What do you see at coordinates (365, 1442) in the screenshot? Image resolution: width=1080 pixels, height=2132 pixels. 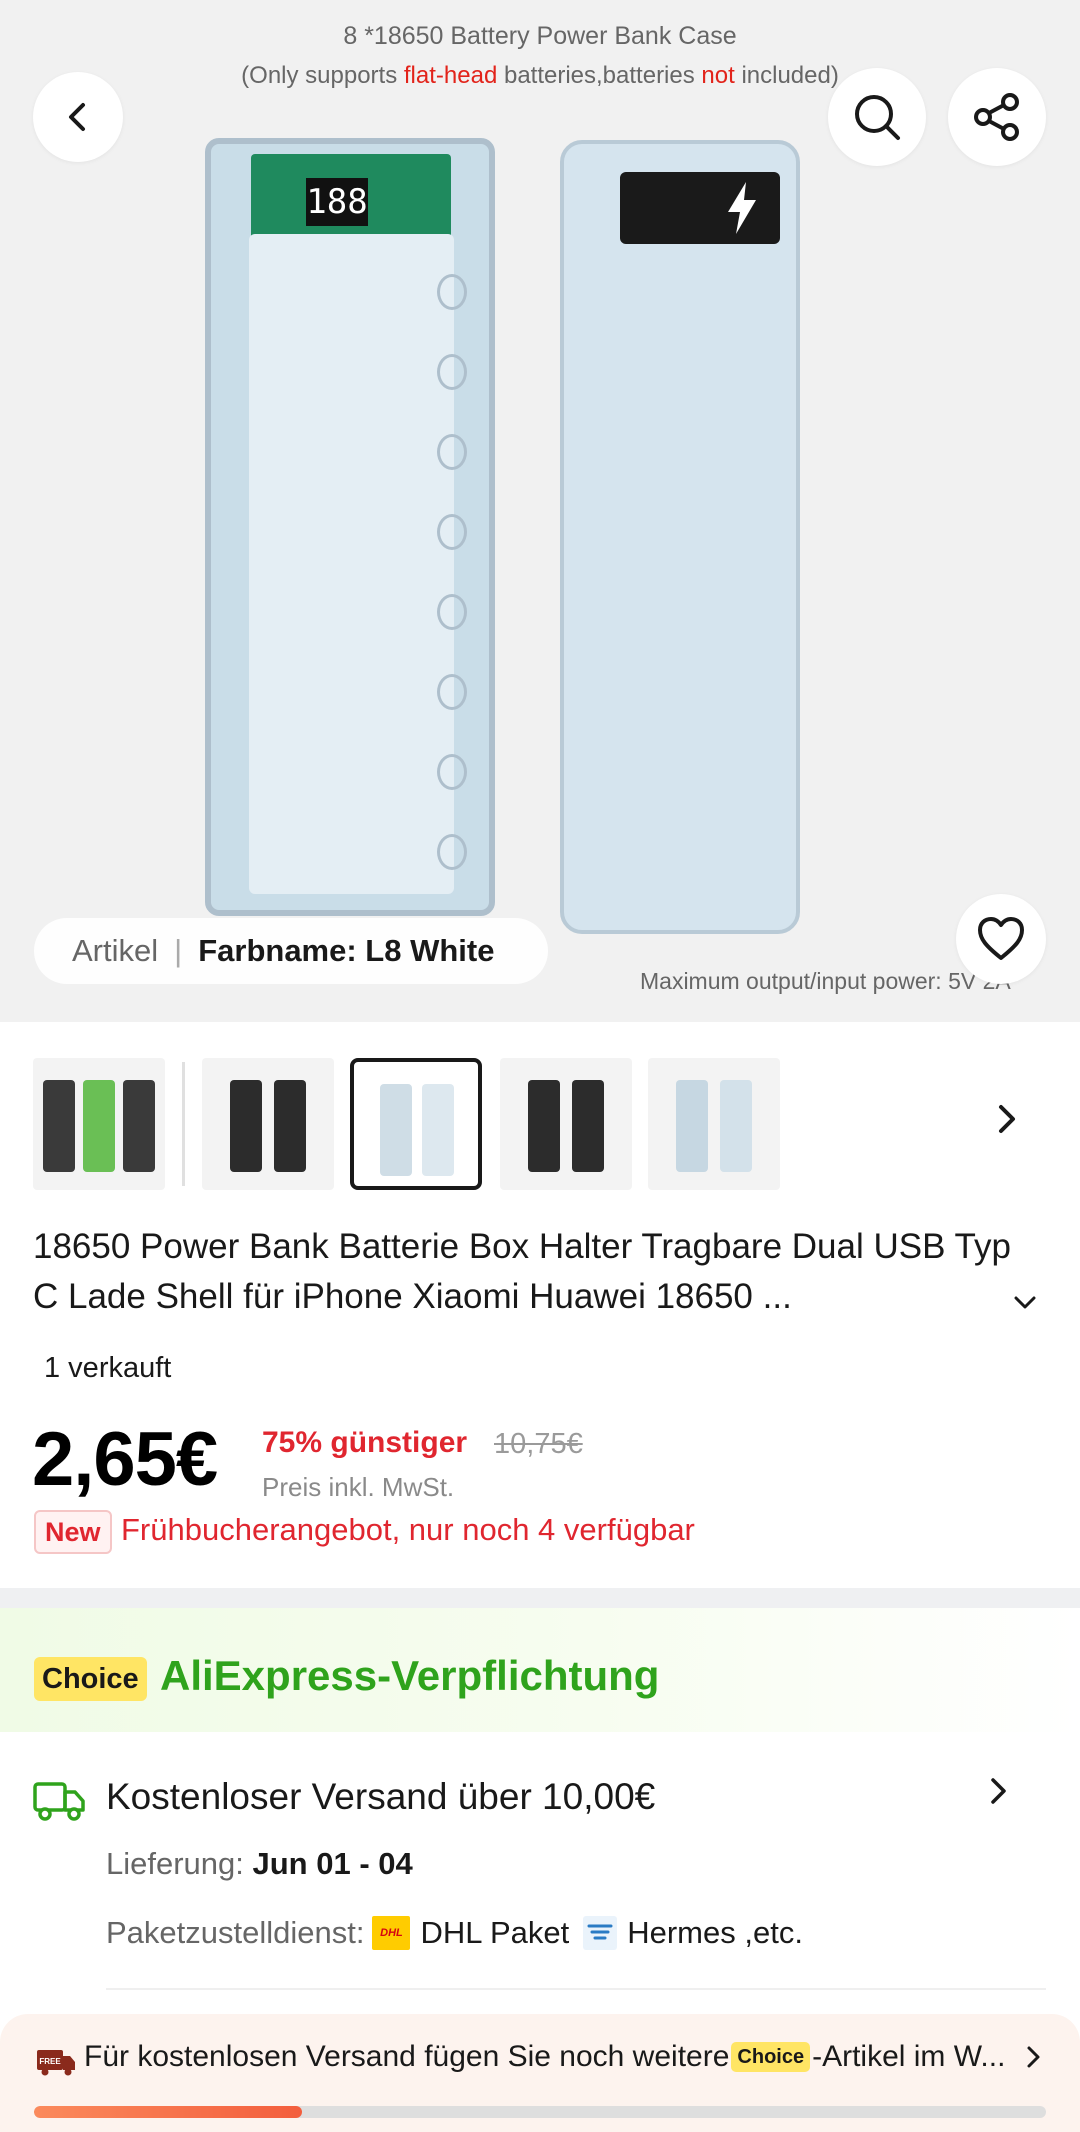 I see `discount-label: 75% günstiger` at bounding box center [365, 1442].